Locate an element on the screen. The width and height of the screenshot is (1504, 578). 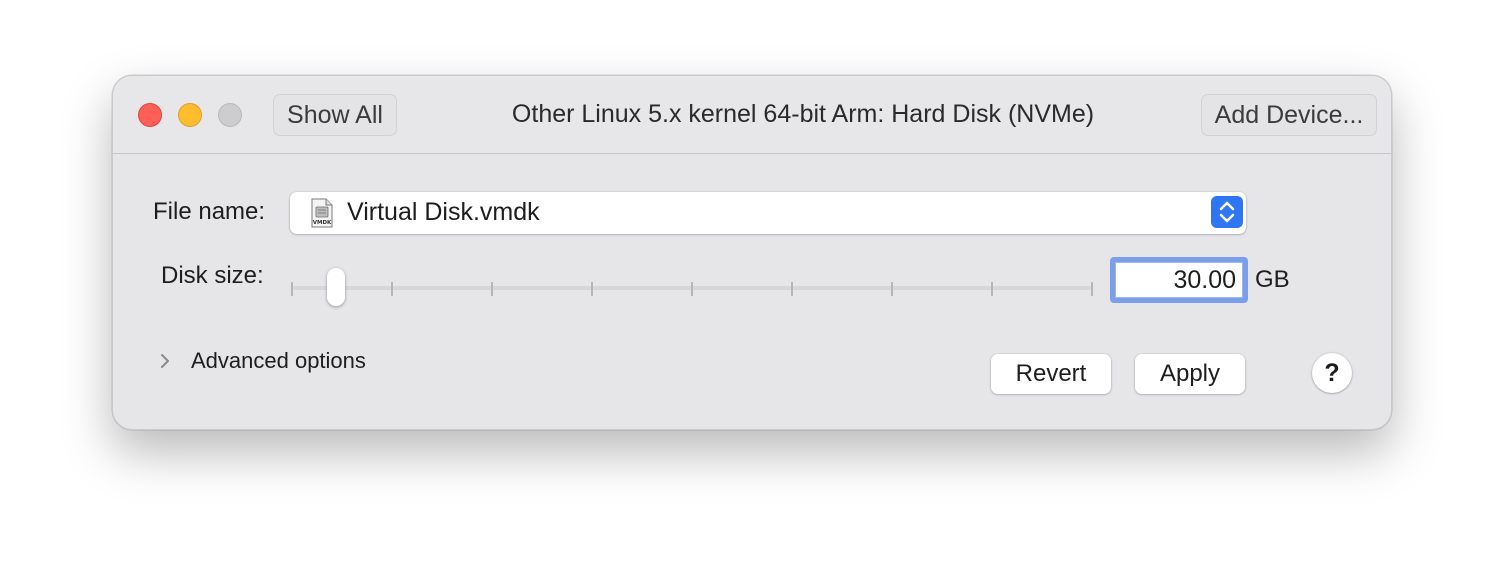
disk-size-unit: GB is located at coordinates (1272, 279).